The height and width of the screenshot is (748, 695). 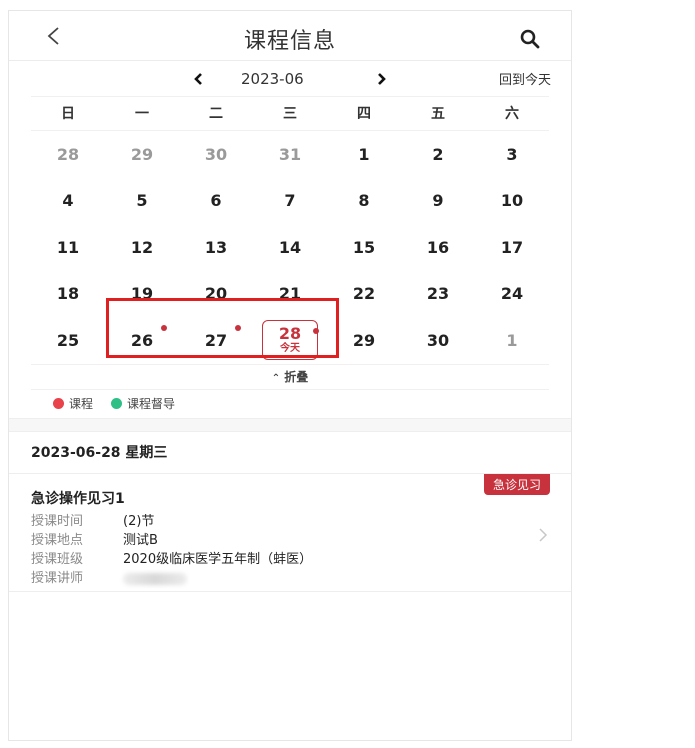 What do you see at coordinates (73, 403) in the screenshot?
I see `legend-item: 课程` at bounding box center [73, 403].